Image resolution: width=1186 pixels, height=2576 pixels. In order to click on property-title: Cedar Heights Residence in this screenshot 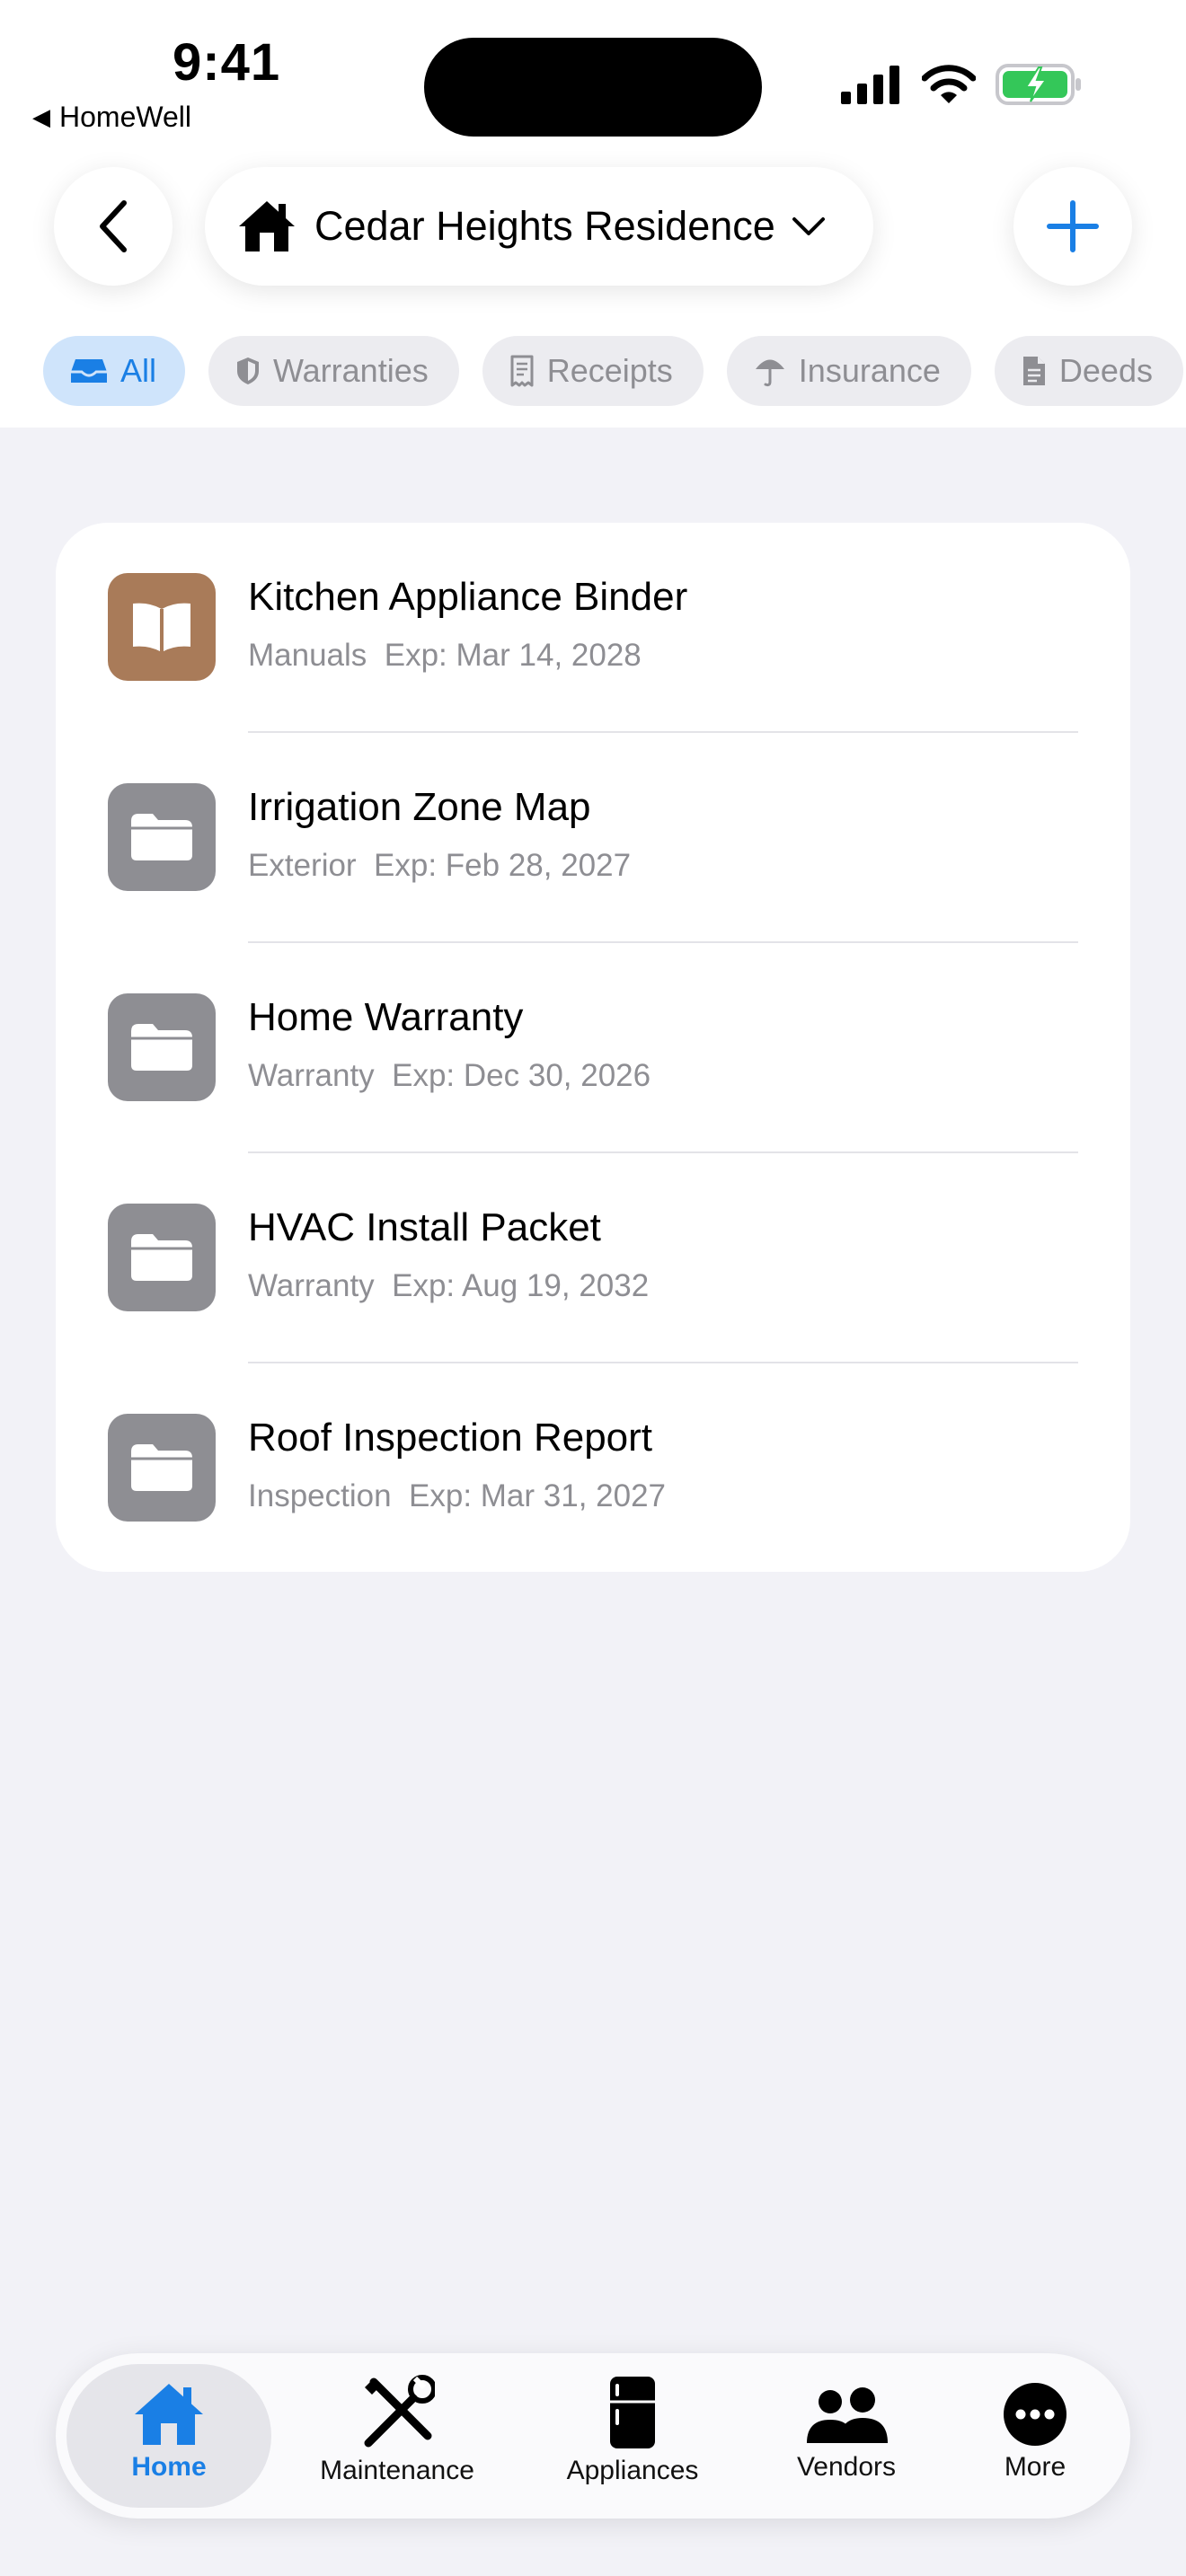, I will do `click(544, 226)`.